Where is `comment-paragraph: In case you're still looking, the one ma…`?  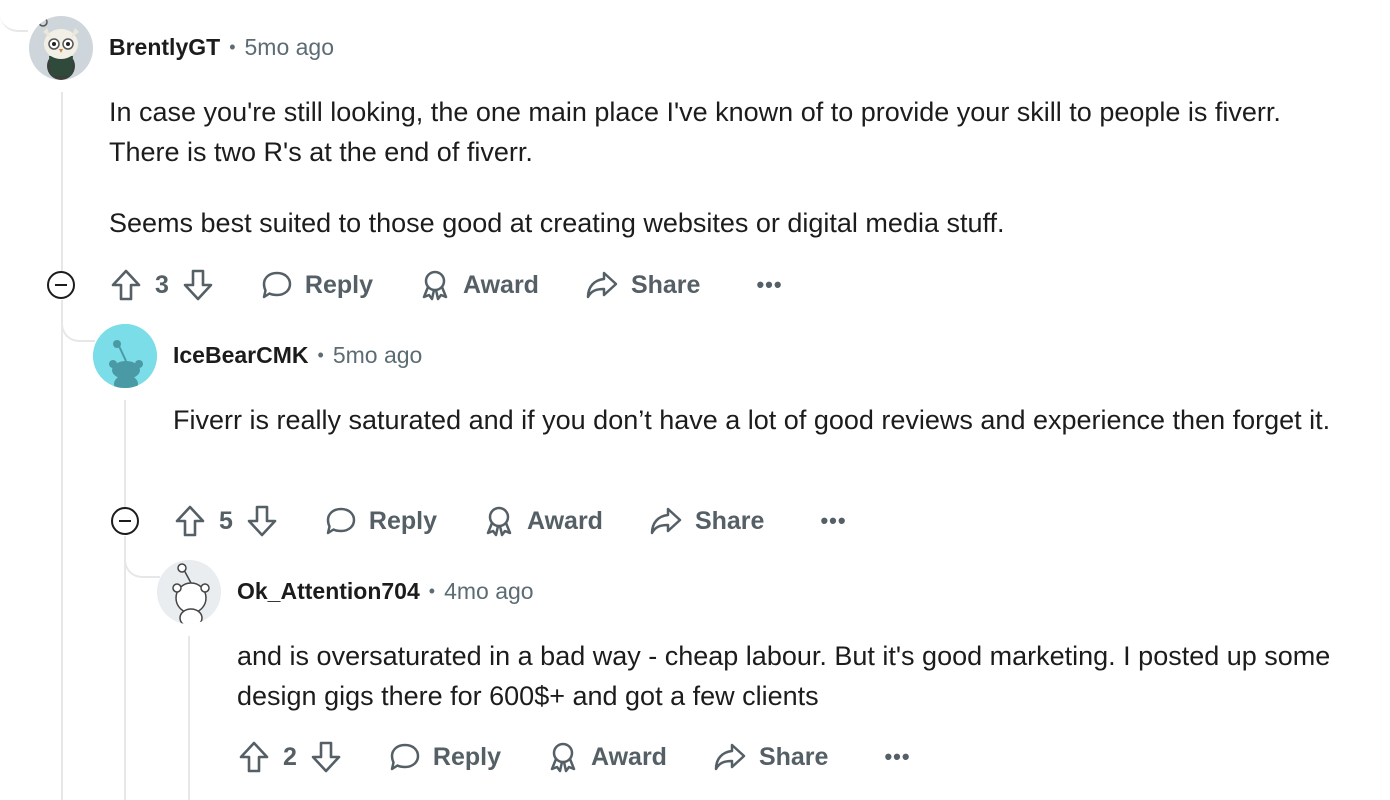
comment-paragraph: In case you're still looking, the one ma… is located at coordinates (695, 132).